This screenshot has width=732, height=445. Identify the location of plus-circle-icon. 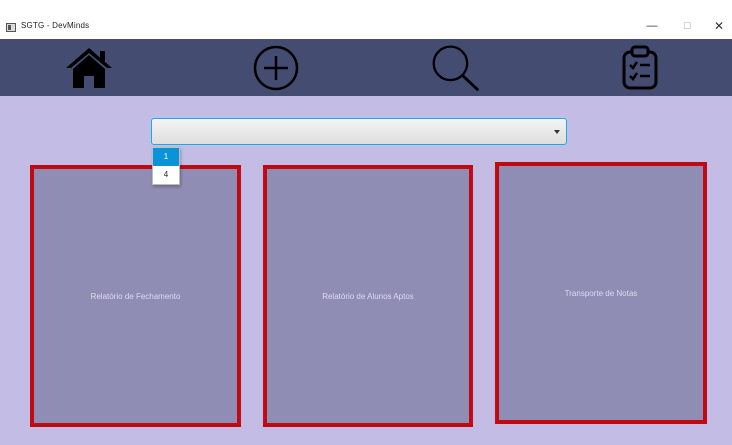
(276, 68).